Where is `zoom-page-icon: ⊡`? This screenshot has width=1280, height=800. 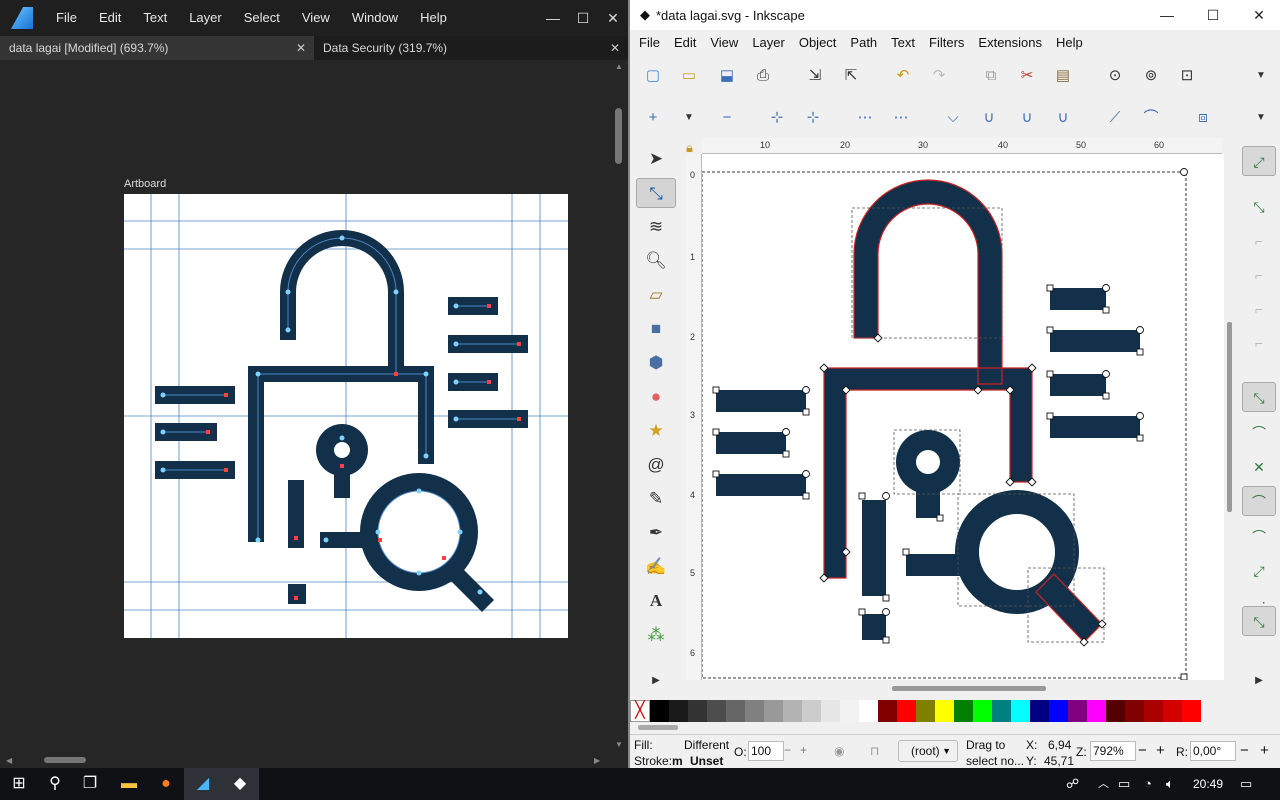 zoom-page-icon: ⊡ is located at coordinates (1187, 76).